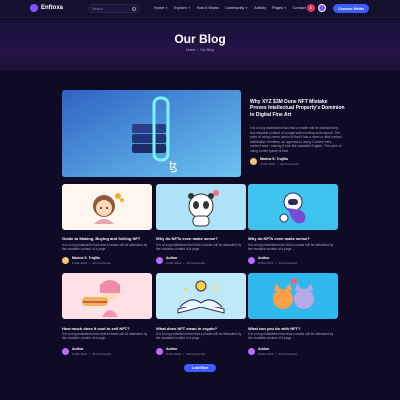  I want to click on page-hero: Our Blog Home / Our Blog, so click(200, 45).